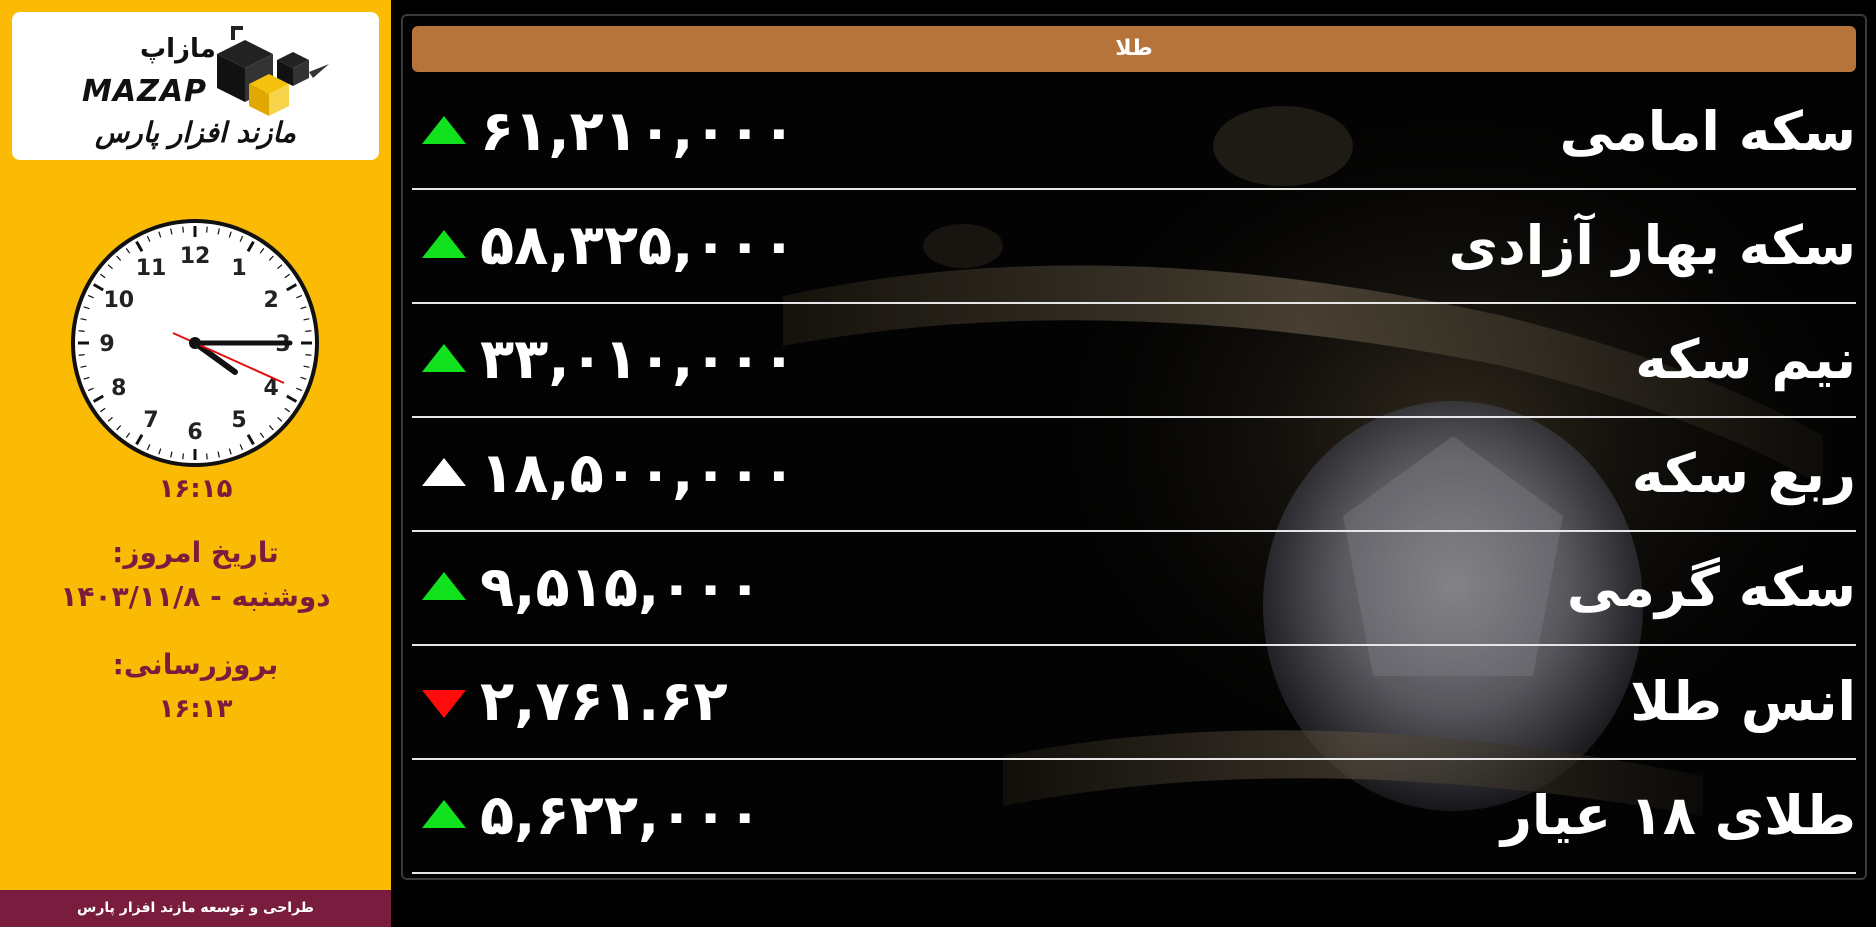 Image resolution: width=1876 pixels, height=927 pixels. What do you see at coordinates (1134, 247) in the screenshot?
I see `price-row: سکه بهار آزادی ۵۸,۳۲۵,۰۰۰` at bounding box center [1134, 247].